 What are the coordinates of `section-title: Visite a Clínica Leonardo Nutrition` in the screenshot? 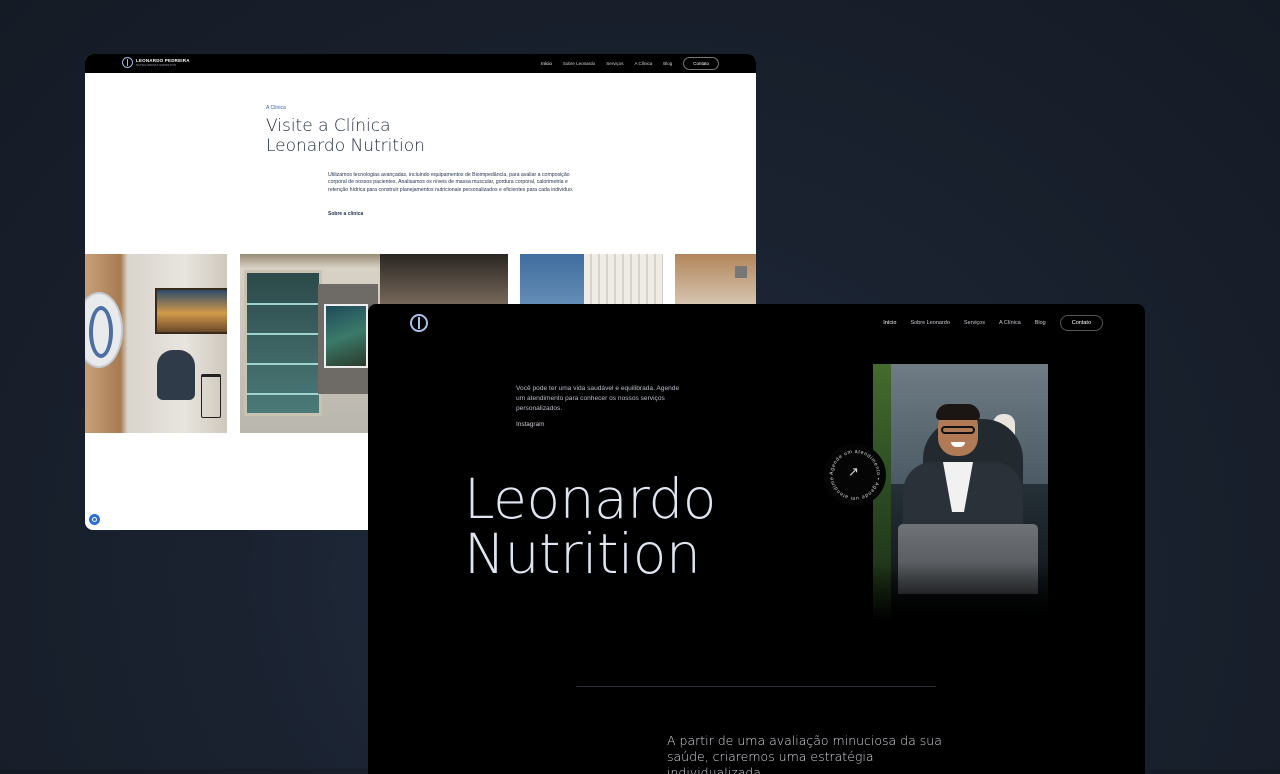 It's located at (345, 136).